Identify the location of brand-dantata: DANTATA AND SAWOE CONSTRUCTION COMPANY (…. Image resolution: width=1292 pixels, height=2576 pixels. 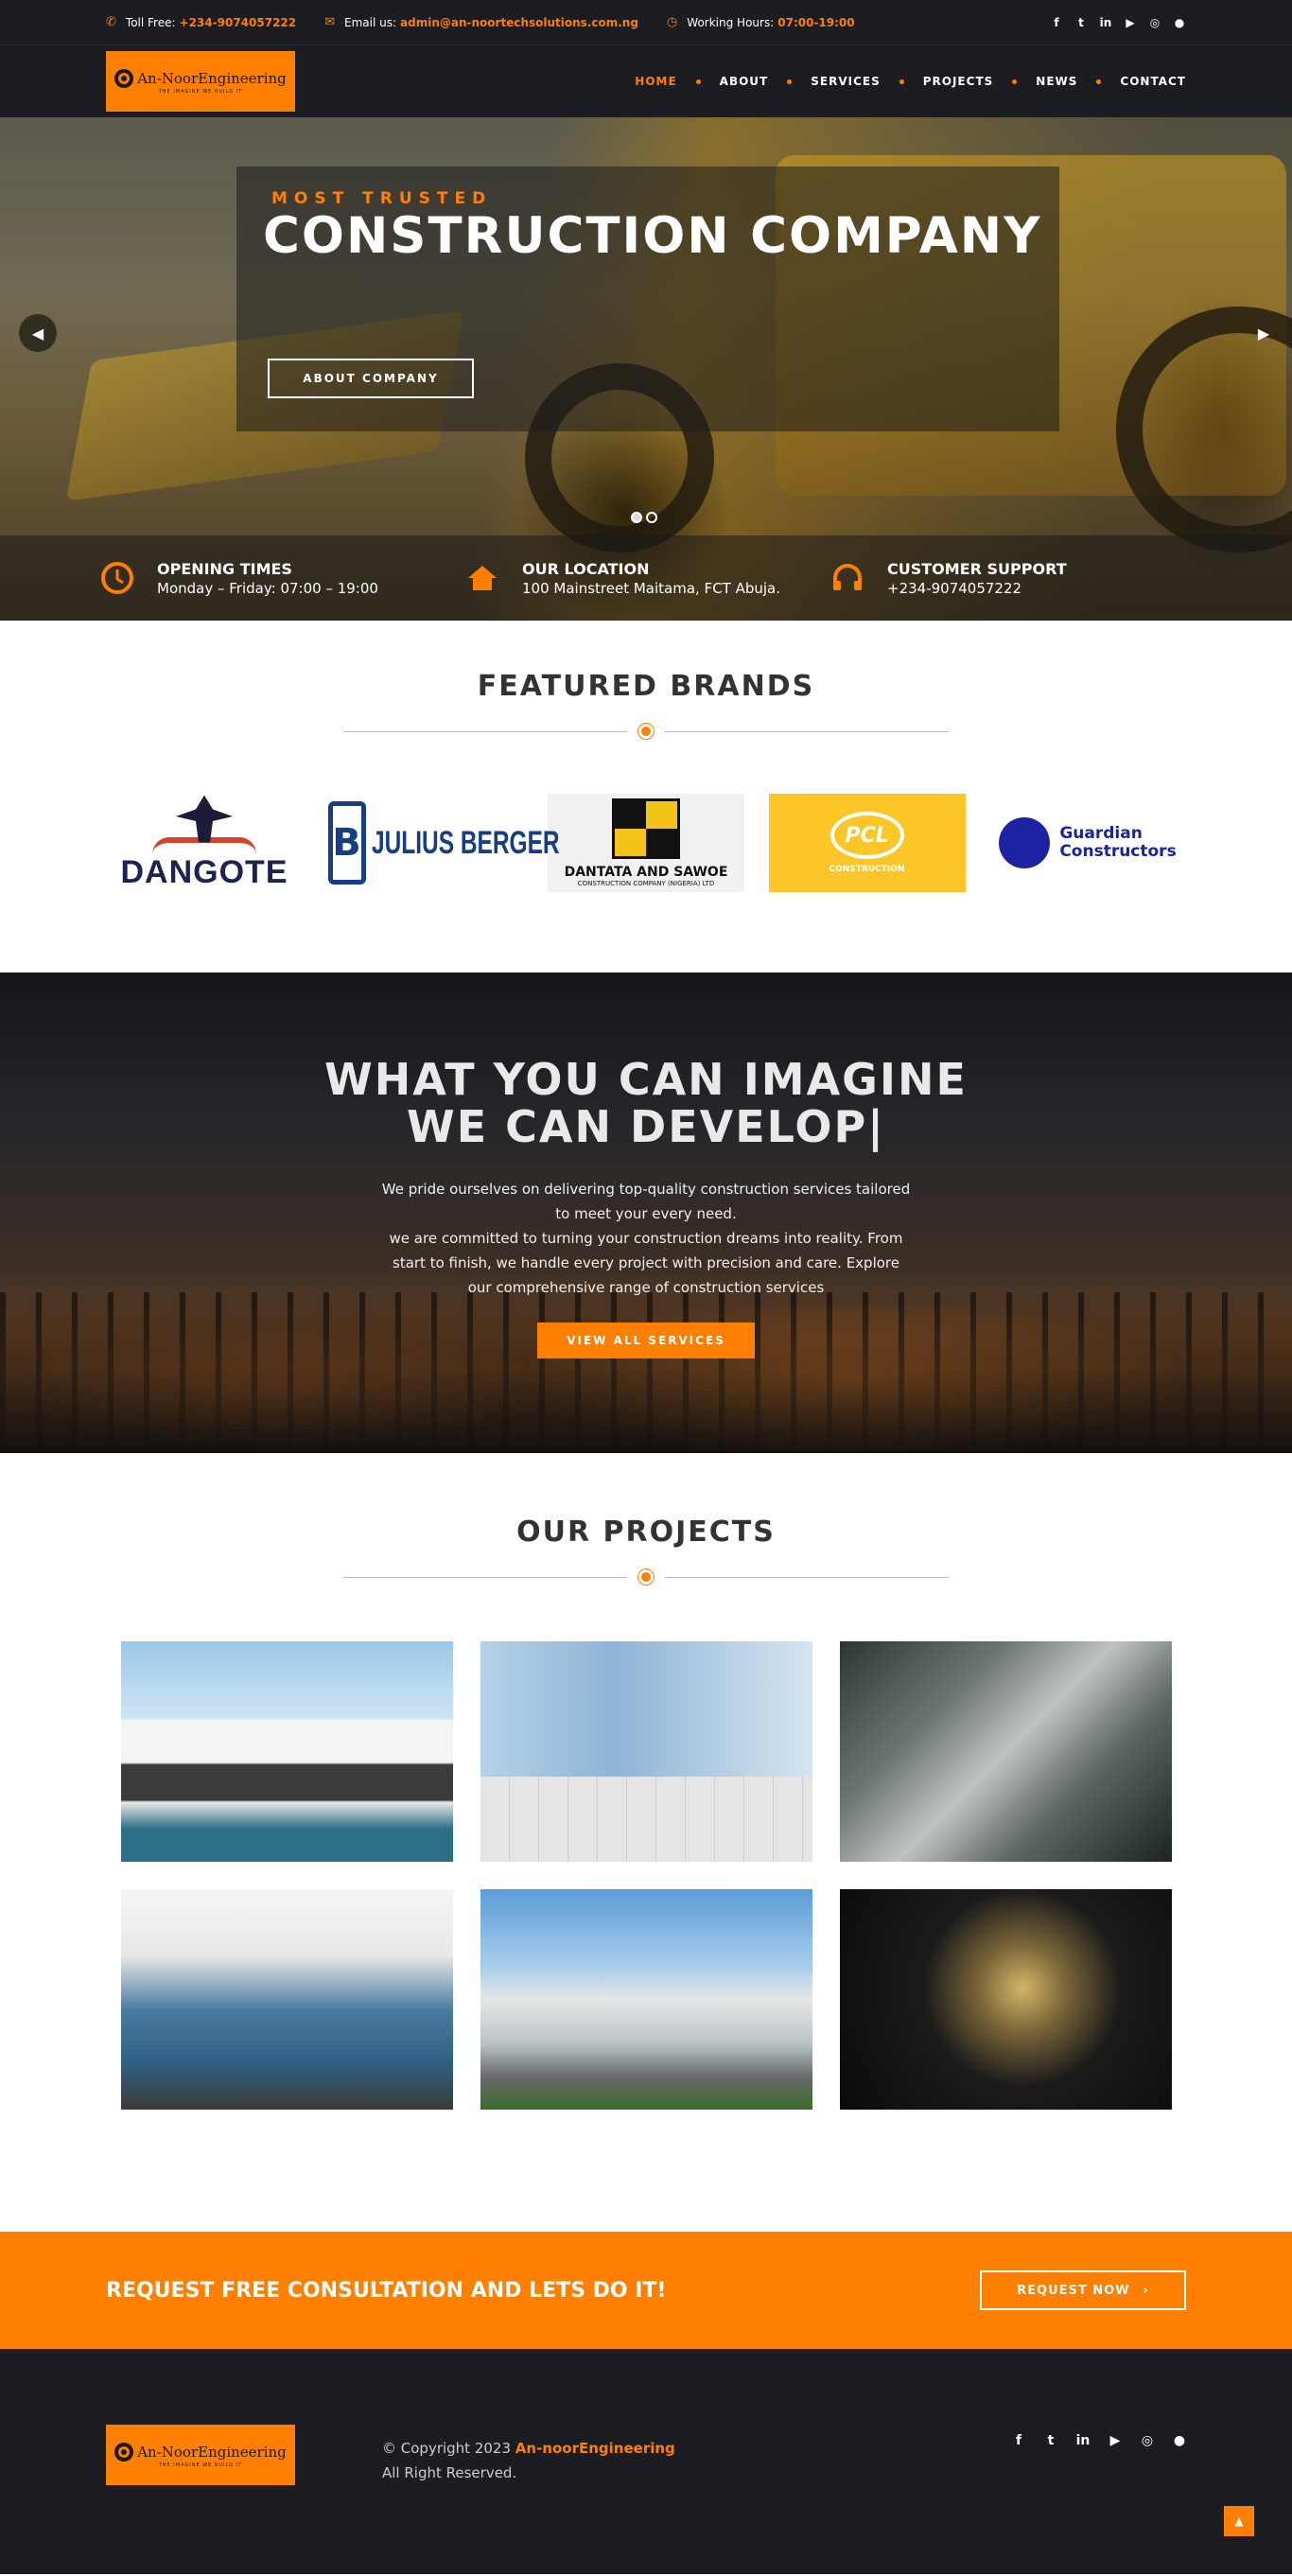
(646, 843).